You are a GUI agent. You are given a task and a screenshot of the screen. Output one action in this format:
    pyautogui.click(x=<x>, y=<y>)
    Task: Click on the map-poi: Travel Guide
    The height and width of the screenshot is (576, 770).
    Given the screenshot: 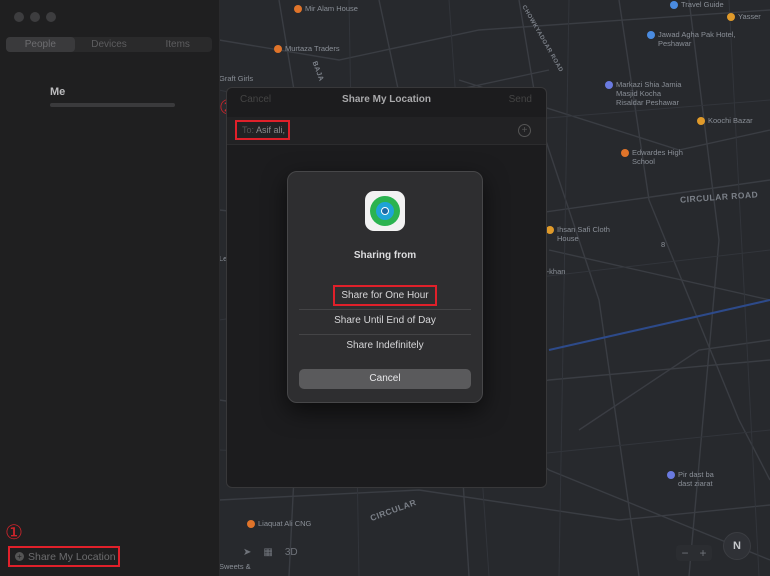 What is the action you would take?
    pyautogui.click(x=697, y=4)
    